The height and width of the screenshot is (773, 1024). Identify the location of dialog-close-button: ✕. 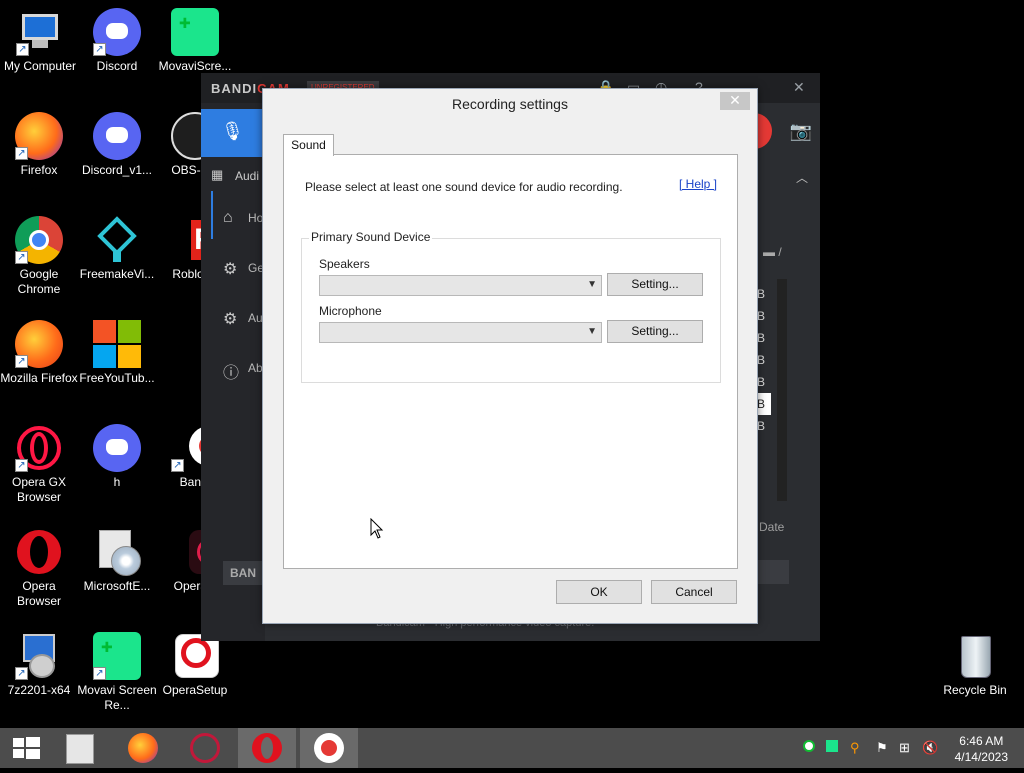
(735, 101).